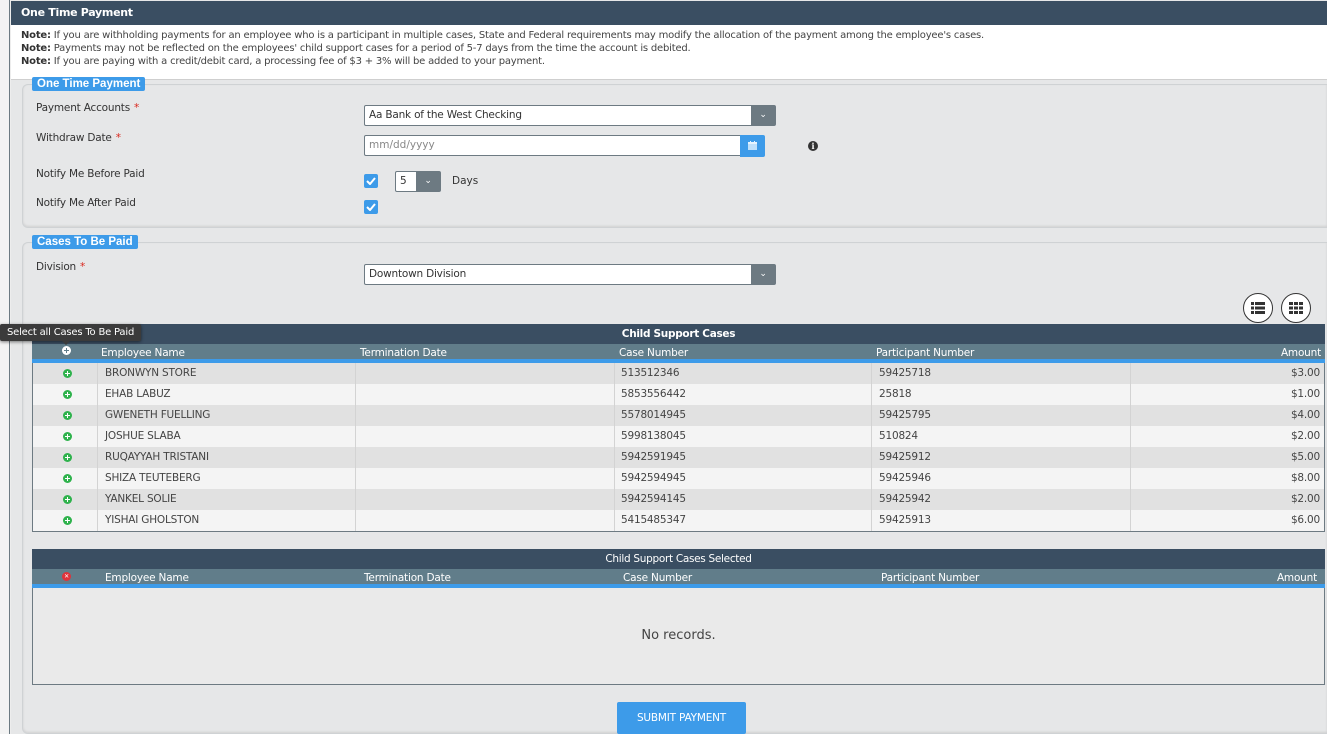  I want to click on division-select: Downtown Division ⌄, so click(570, 274).